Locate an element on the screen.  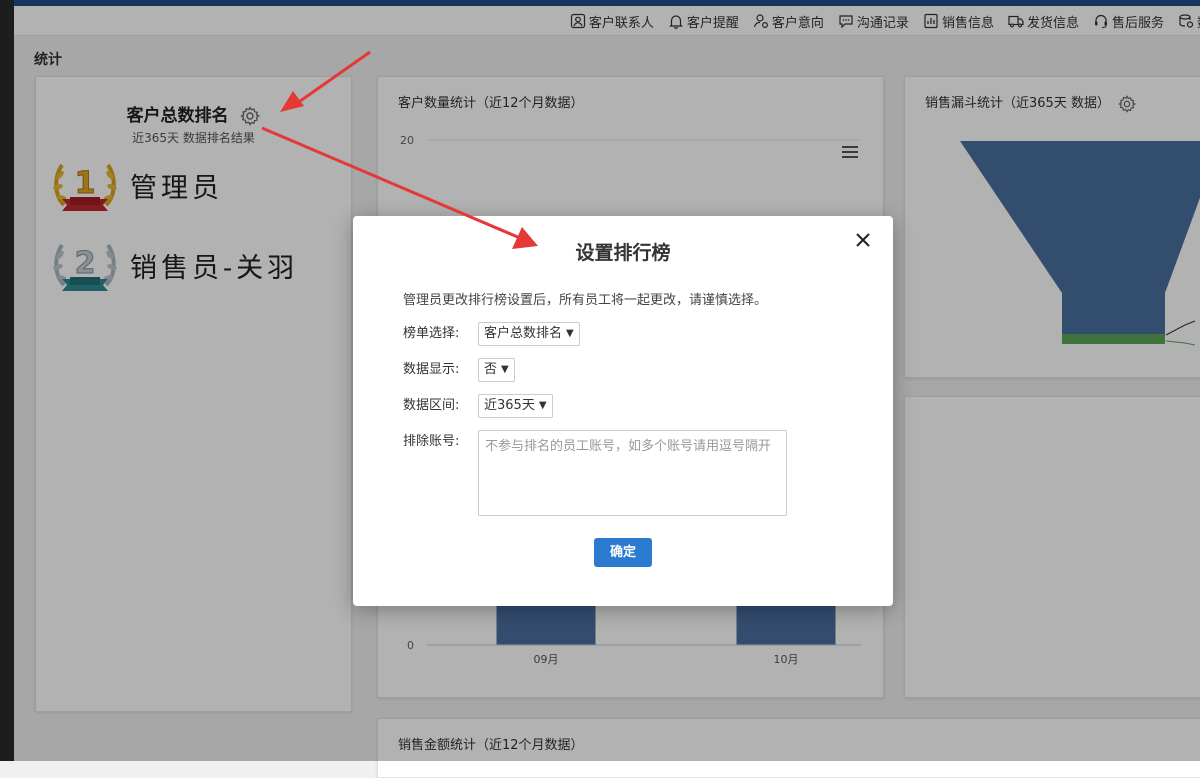
form-row-range: 数据区间: 近365天 ▼ is located at coordinates (478, 406).